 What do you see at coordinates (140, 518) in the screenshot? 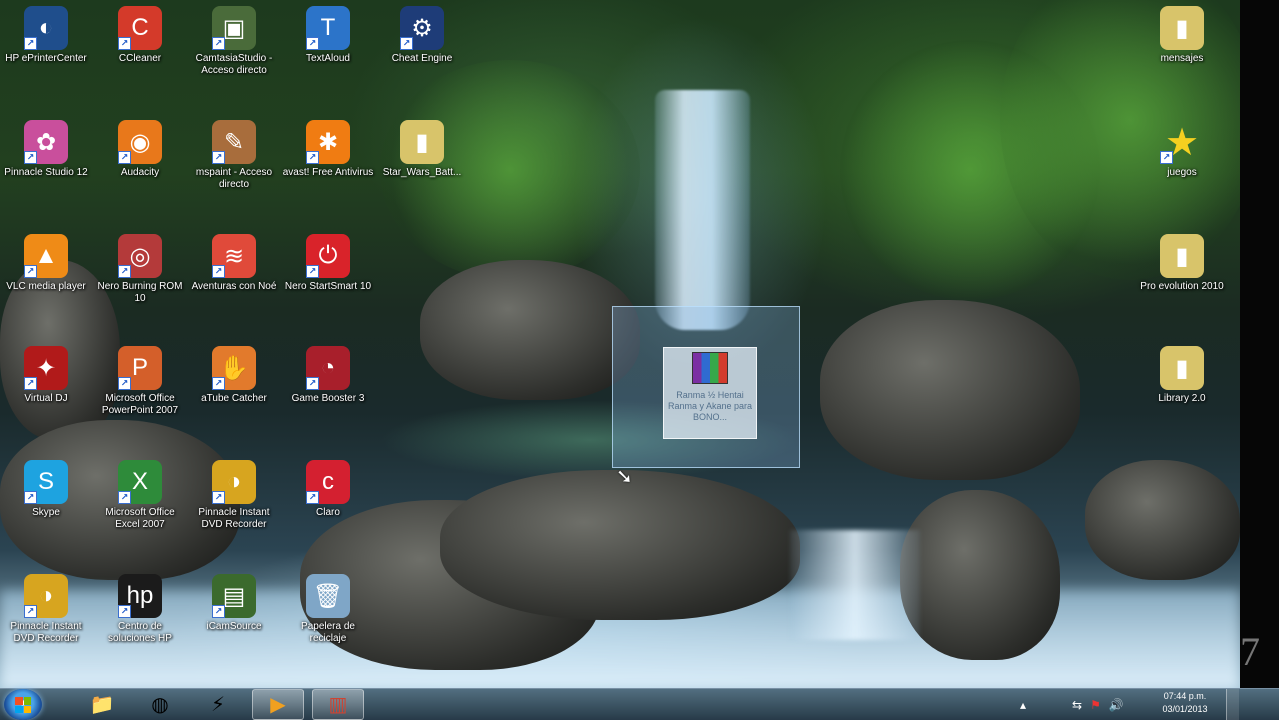
I see `desktop-icon-label: Microsoft Office Excel 2007` at bounding box center [140, 518].